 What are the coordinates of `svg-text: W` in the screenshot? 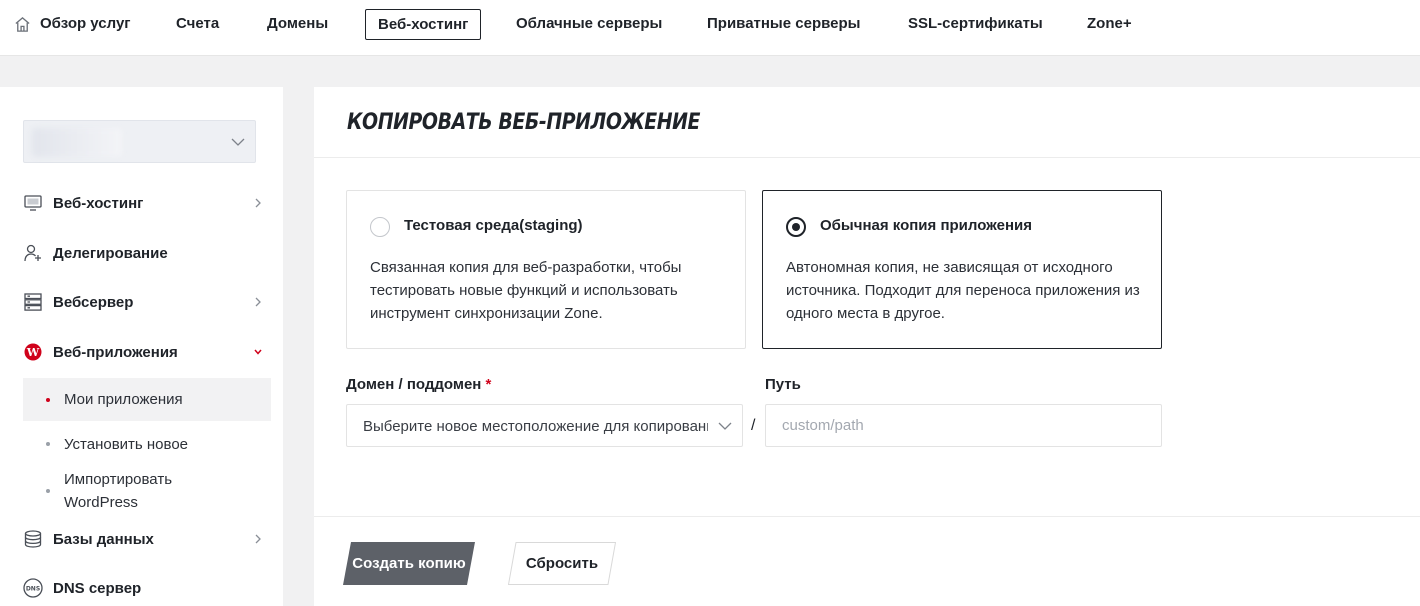 It's located at (33, 352).